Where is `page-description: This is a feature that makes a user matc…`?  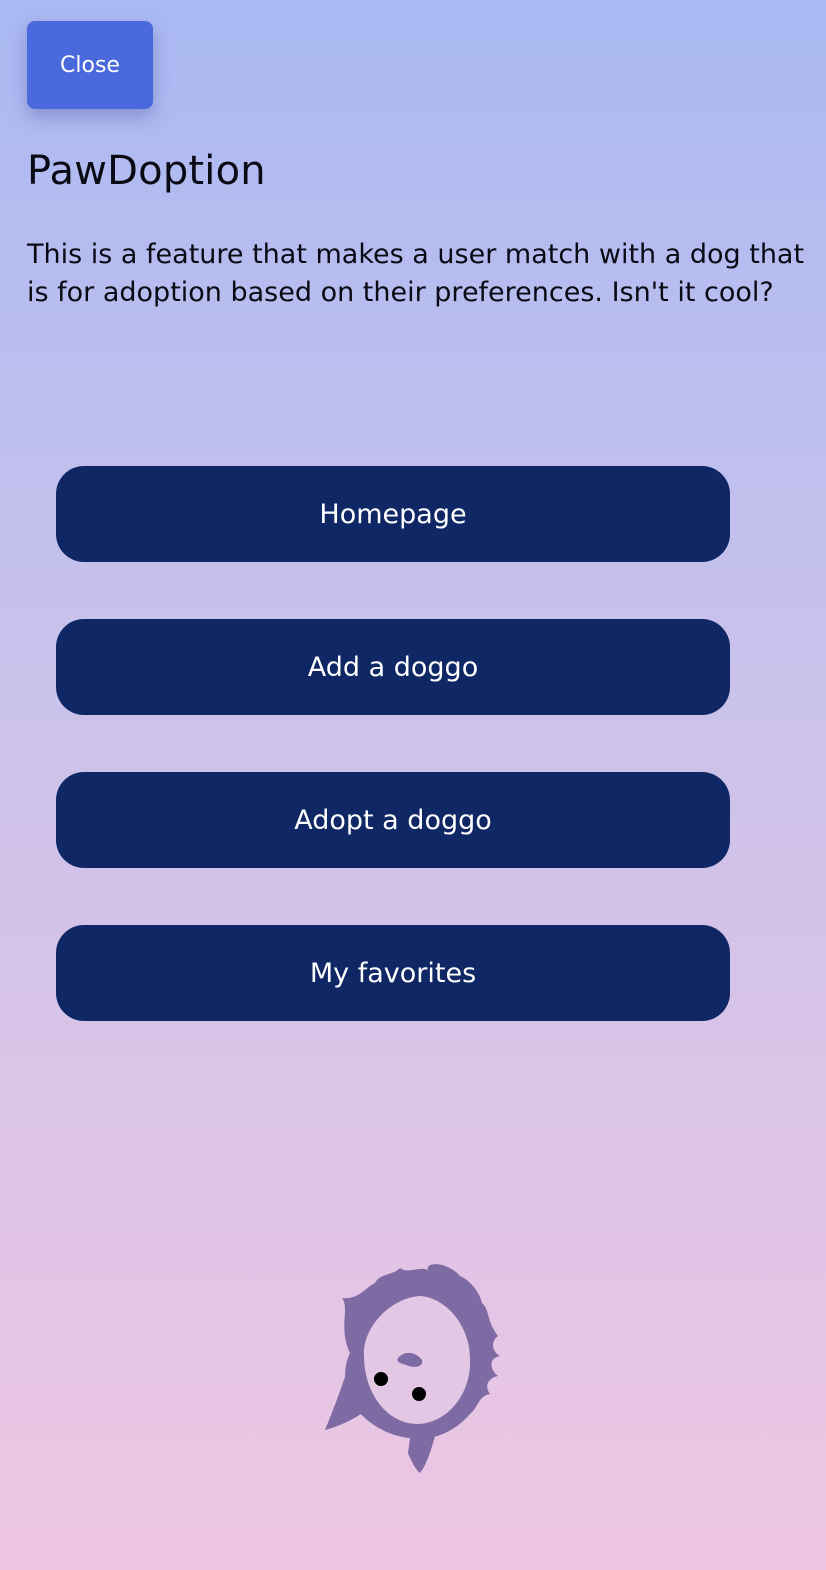
page-description: This is a feature that makes a user matc… is located at coordinates (416, 273).